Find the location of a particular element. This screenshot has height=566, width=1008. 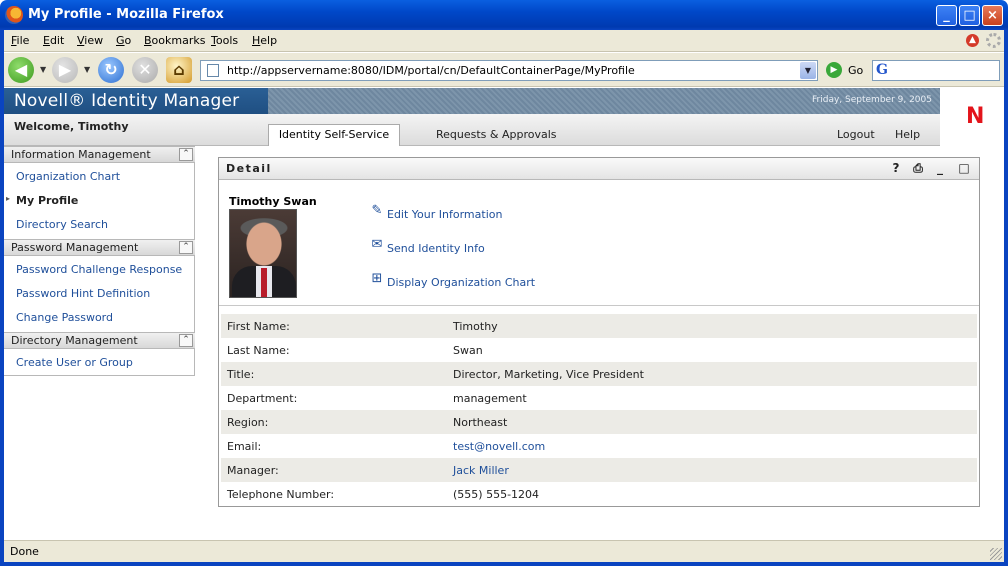

field-label: Title: is located at coordinates (241, 374).